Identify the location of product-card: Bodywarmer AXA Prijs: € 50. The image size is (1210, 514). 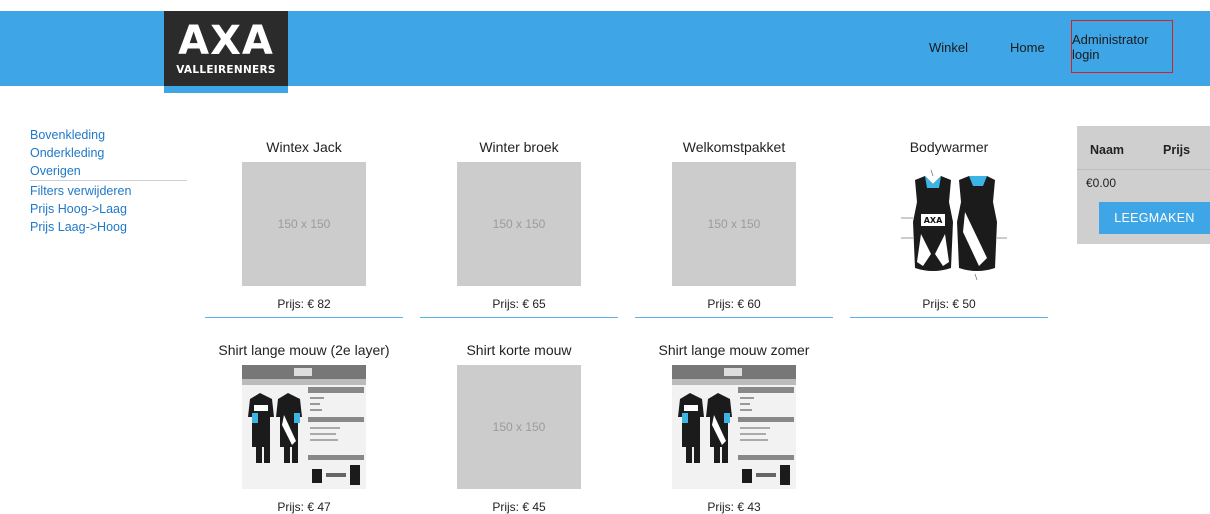
(949, 228).